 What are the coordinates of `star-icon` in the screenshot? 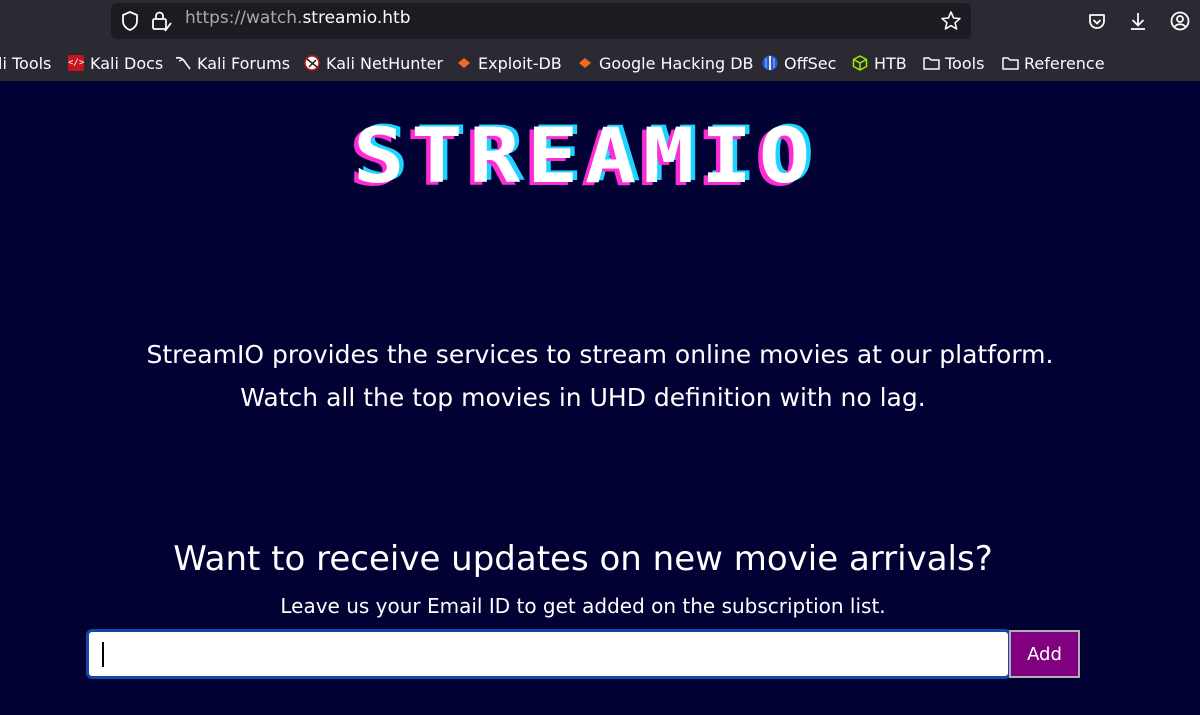 It's located at (951, 21).